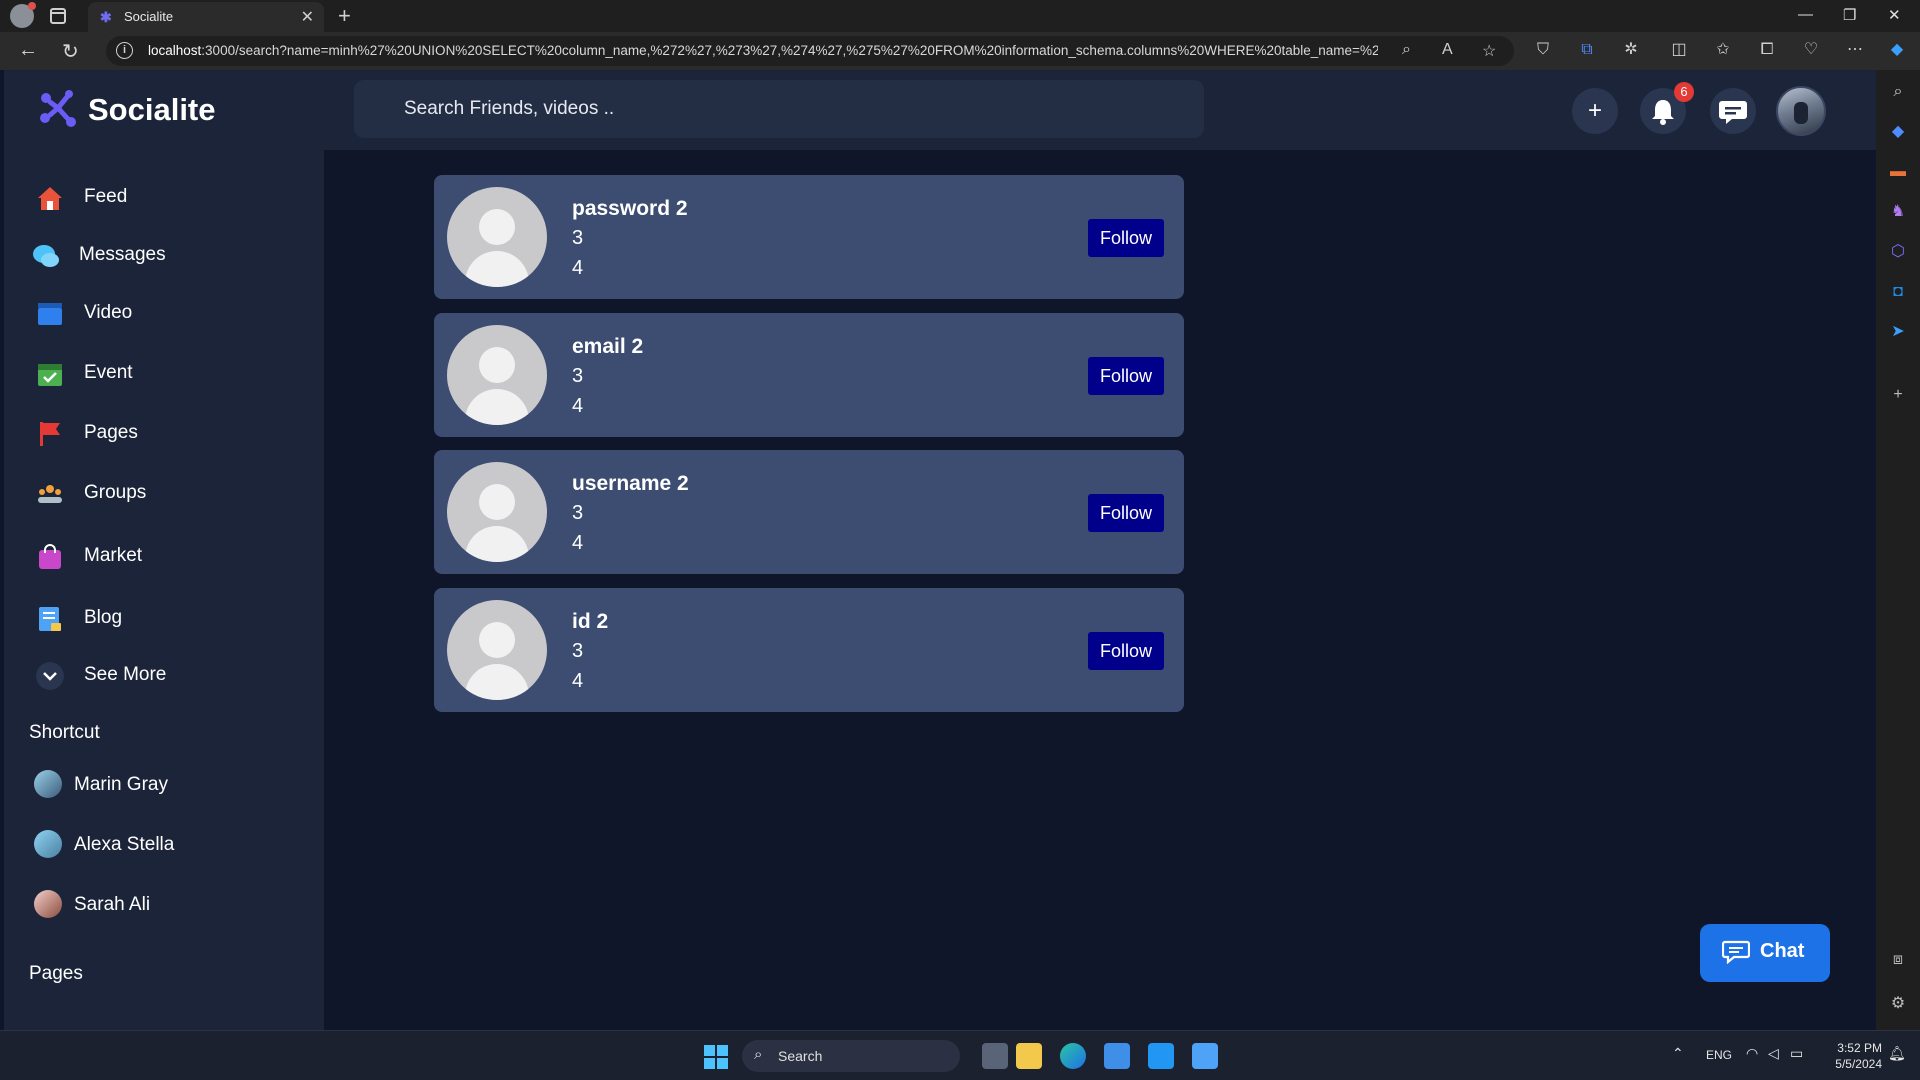  I want to click on split-screen-icon: ◫, so click(1679, 50).